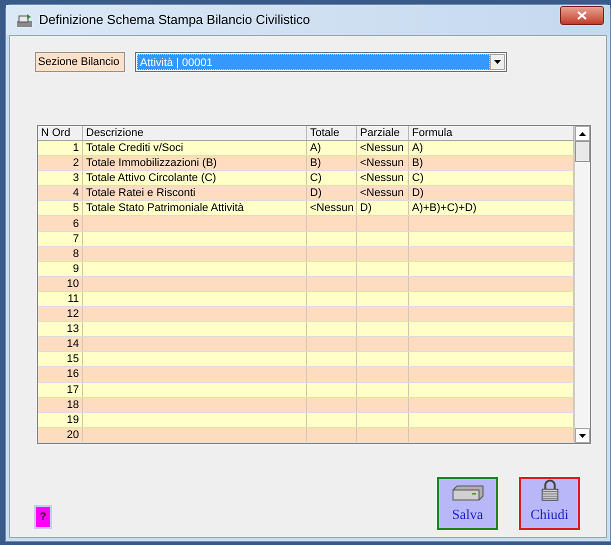 The width and height of the screenshot is (611, 545). I want to click on column-header: Parziale, so click(383, 133).